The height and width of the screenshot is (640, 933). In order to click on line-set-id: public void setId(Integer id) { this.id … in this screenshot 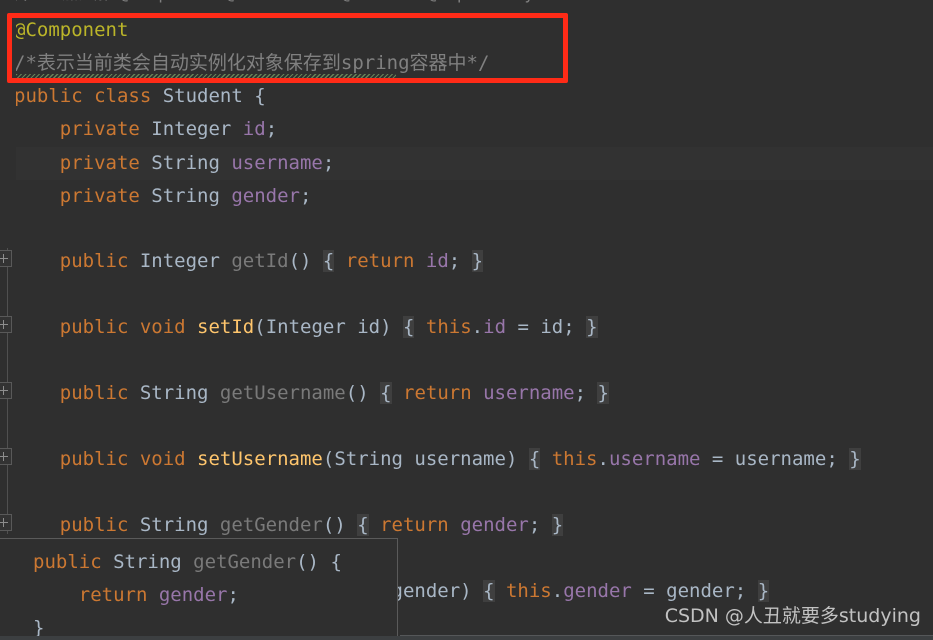, I will do `click(306, 327)`.